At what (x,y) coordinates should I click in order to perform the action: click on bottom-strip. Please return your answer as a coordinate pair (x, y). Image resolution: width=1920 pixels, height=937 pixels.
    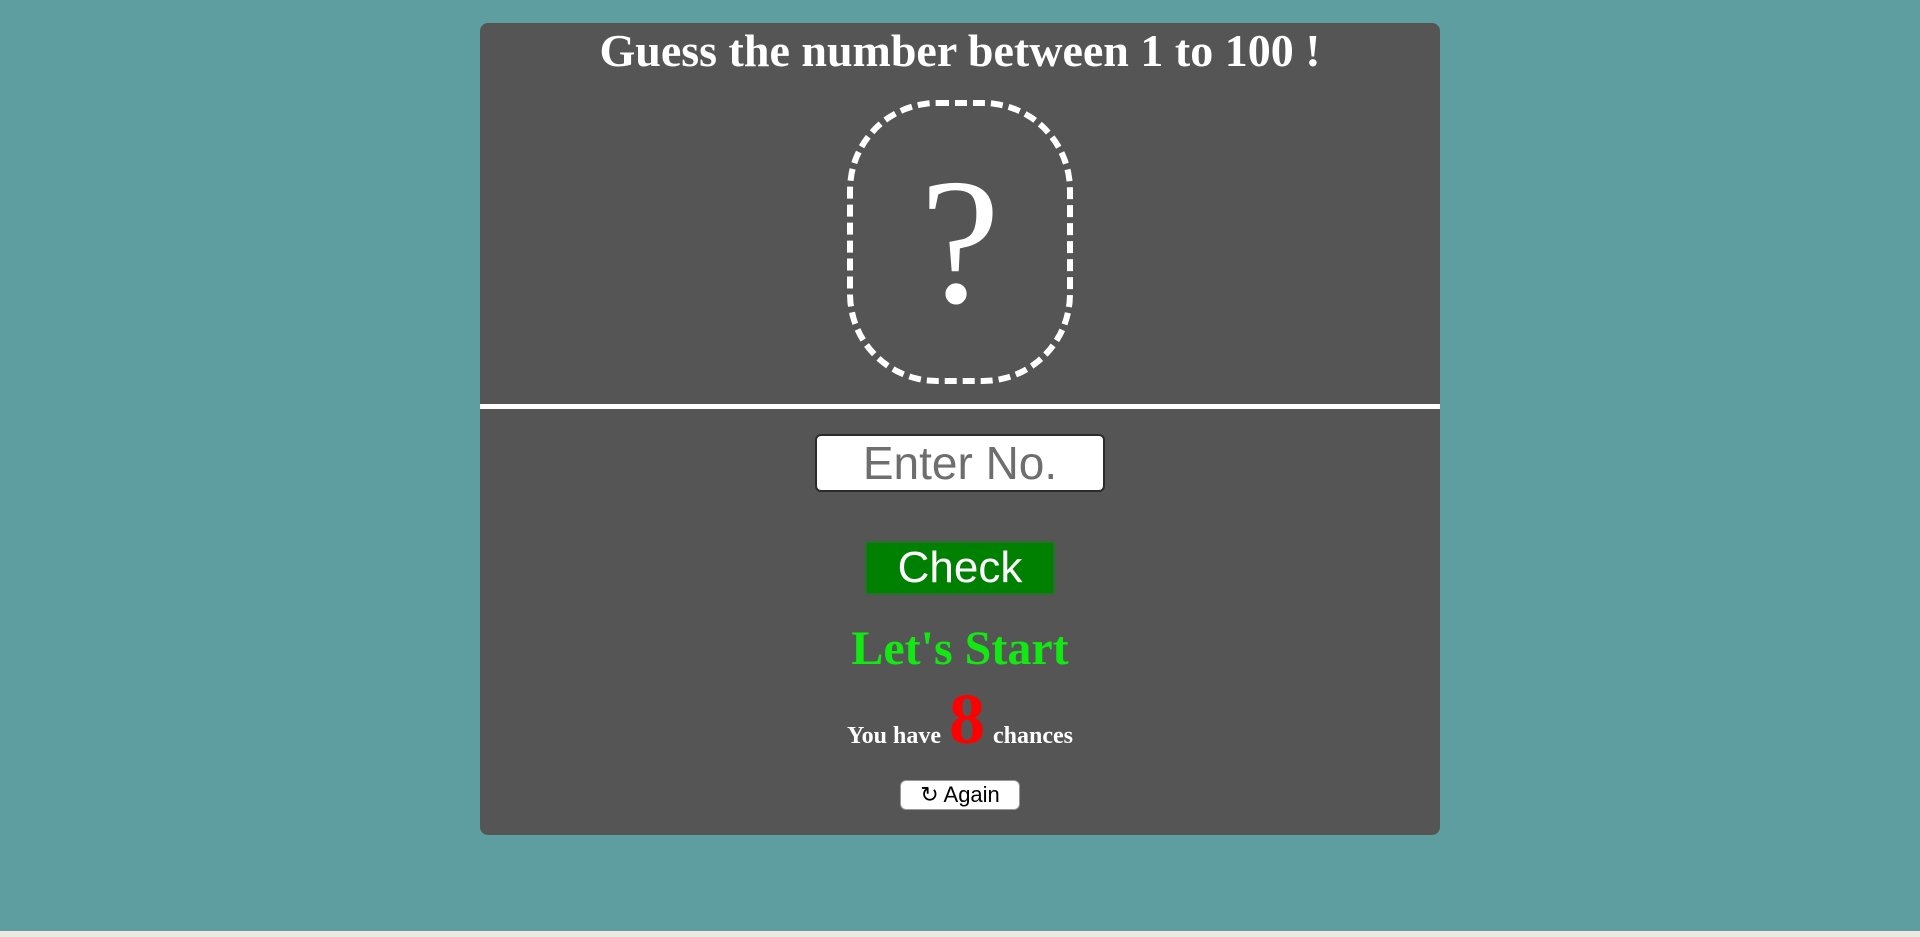
    Looking at the image, I should click on (960, 934).